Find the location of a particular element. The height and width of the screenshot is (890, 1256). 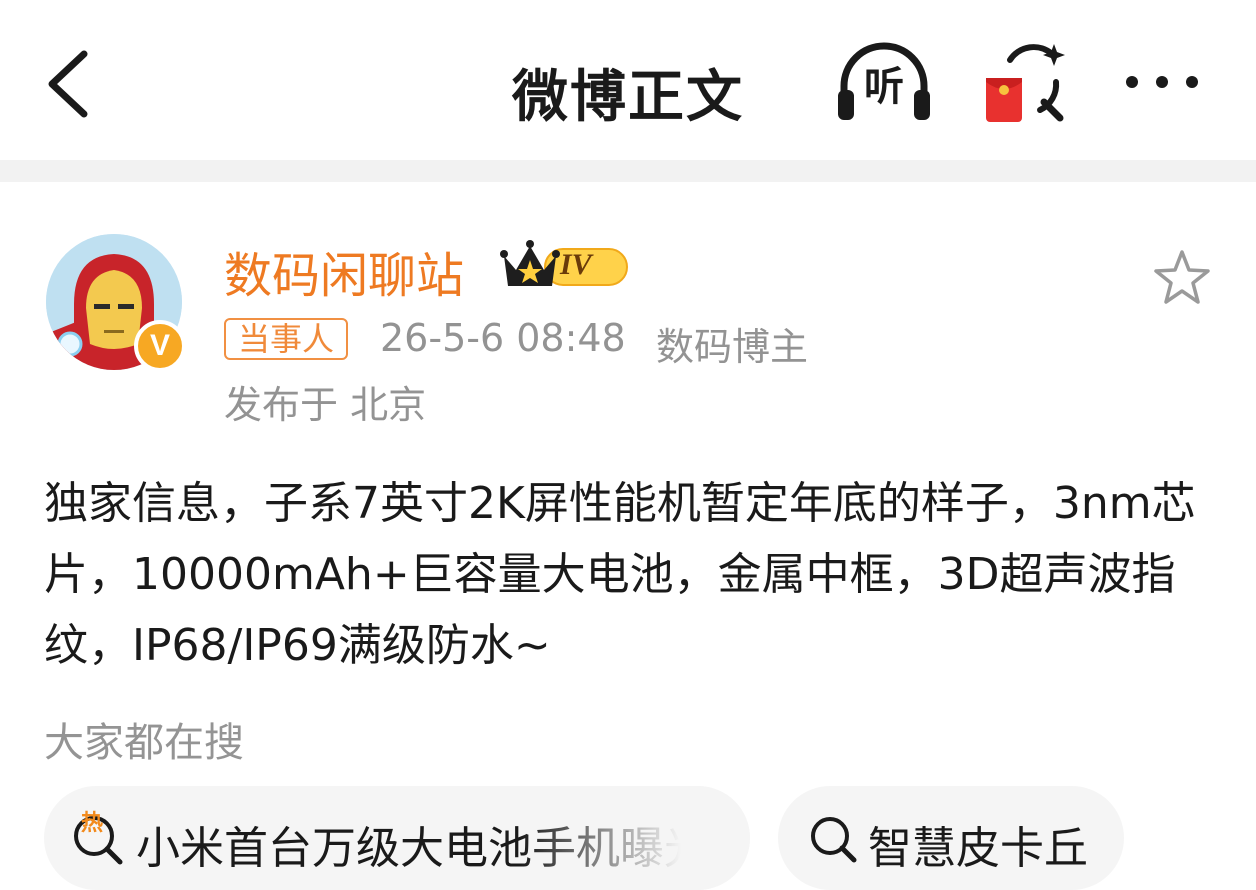

trending-chip: 热 小米首台万级大电池手机曝光 is located at coordinates (397, 838).